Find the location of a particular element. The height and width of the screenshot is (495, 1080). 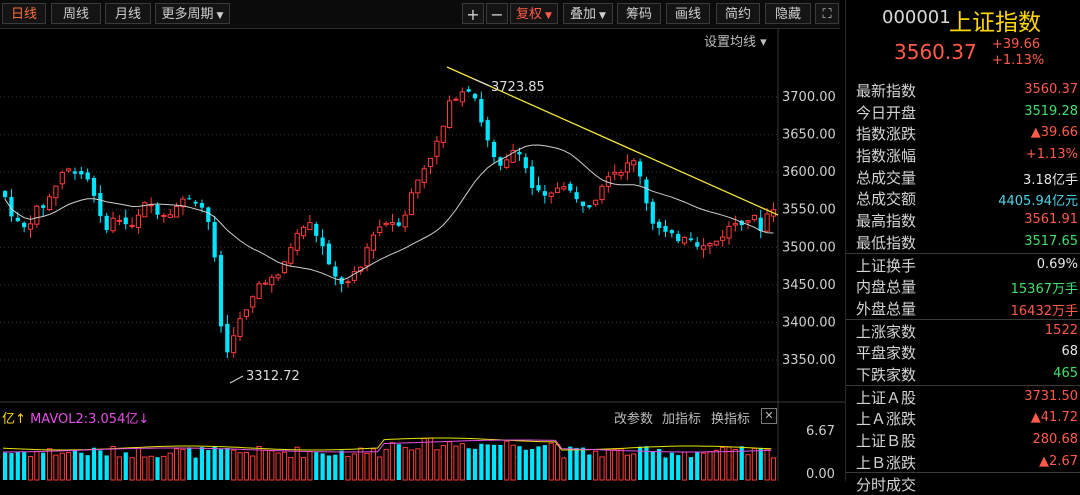

price-tick-label: 3350.00 is located at coordinates (809, 360).